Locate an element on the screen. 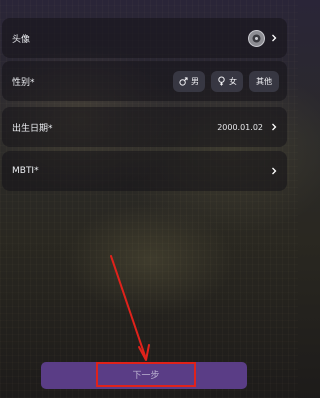 This screenshot has height=398, width=320. next-button: 下一步 is located at coordinates (146, 374).